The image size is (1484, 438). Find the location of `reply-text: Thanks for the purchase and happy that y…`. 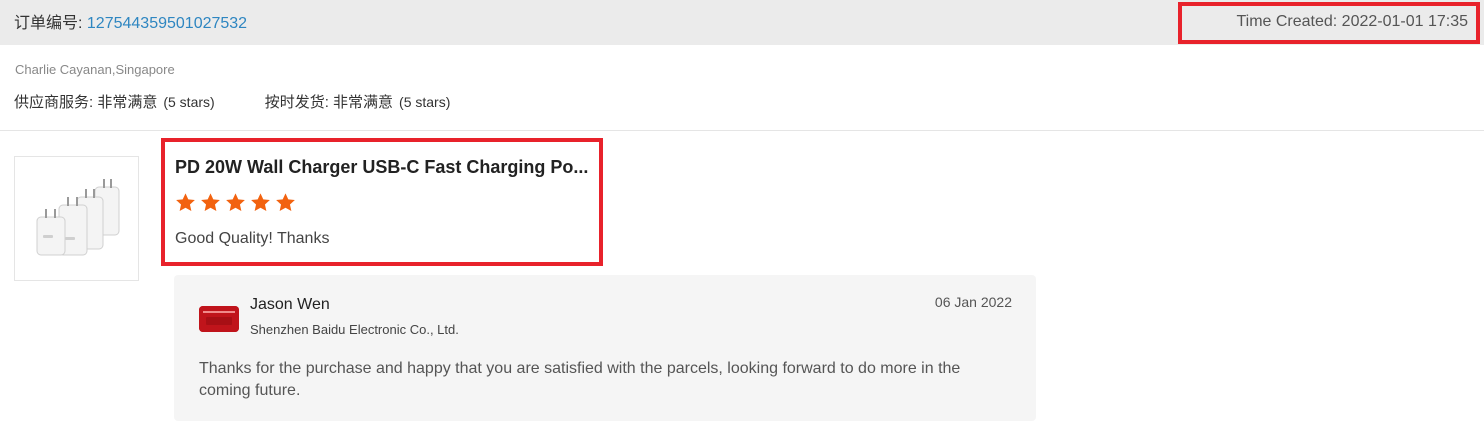

reply-text: Thanks for the purchase and happy that y… is located at coordinates (580, 379).